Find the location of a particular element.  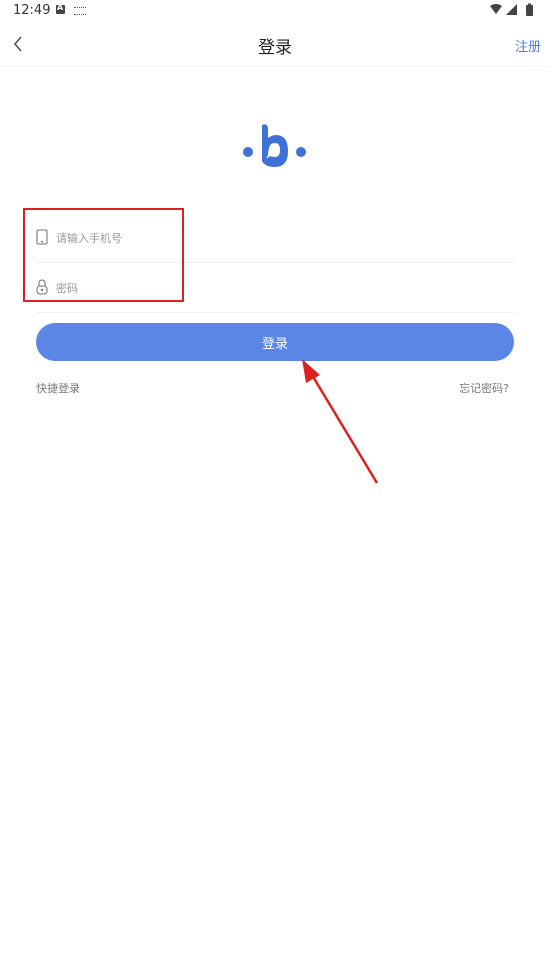

signal-icon is located at coordinates (511, 9).